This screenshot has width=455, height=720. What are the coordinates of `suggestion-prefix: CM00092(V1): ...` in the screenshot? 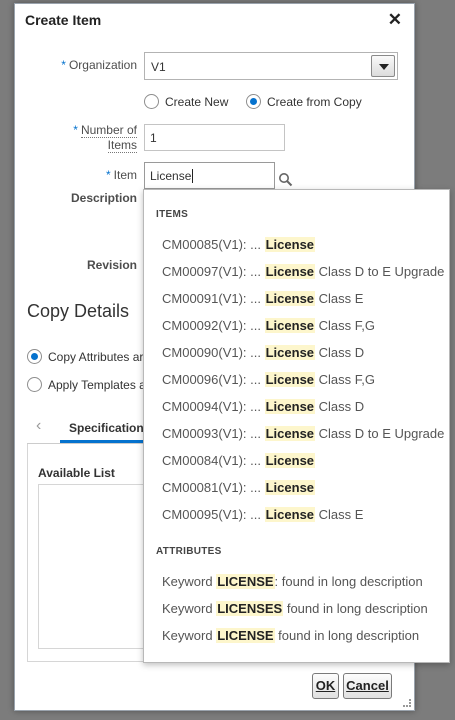 It's located at (213, 325).